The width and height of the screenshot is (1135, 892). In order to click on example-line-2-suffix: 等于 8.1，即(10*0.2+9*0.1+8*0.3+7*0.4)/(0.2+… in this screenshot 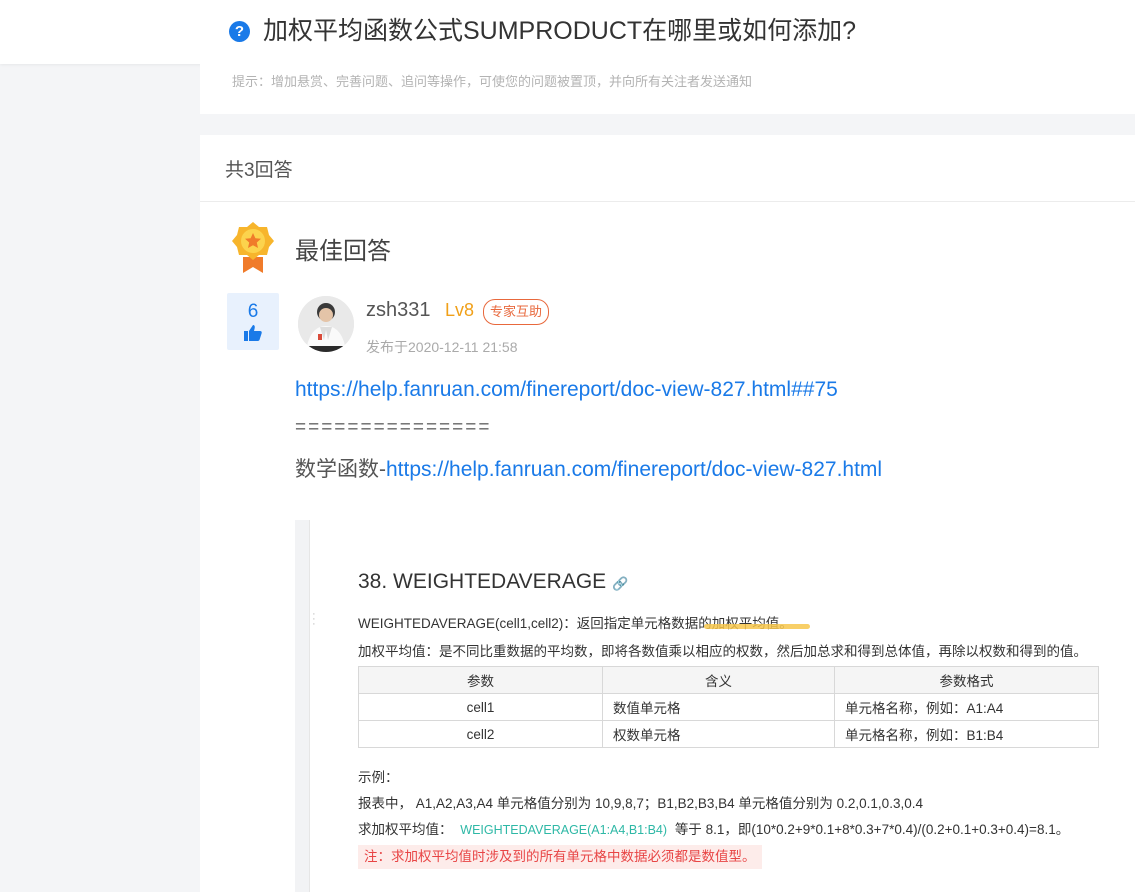, I will do `click(872, 829)`.